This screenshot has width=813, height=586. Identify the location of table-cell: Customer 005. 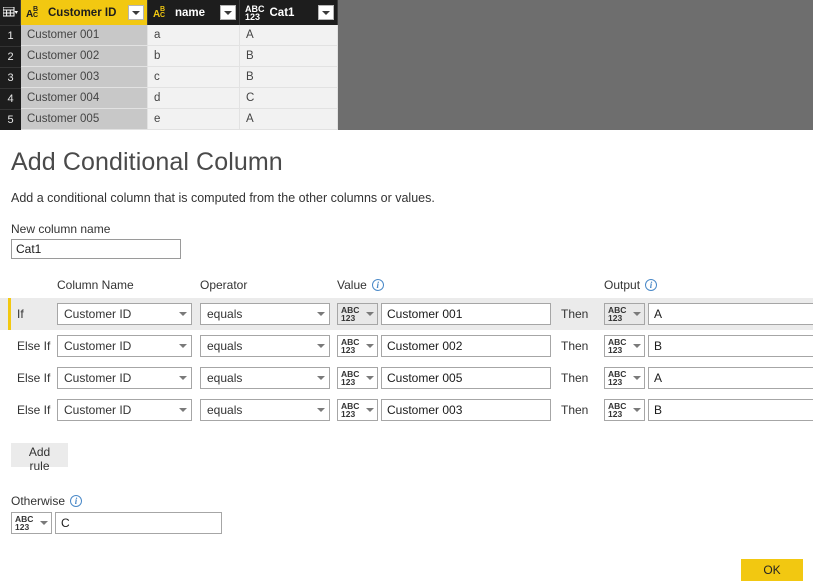
(84, 119).